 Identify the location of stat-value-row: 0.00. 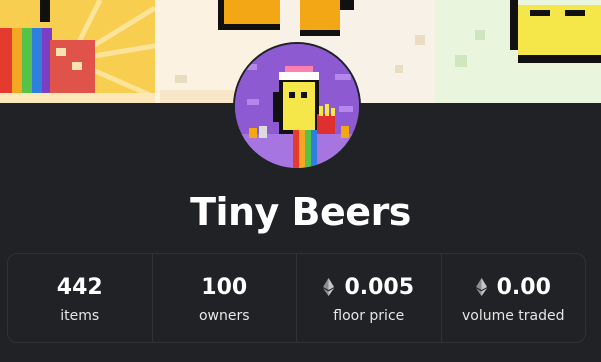
(513, 287).